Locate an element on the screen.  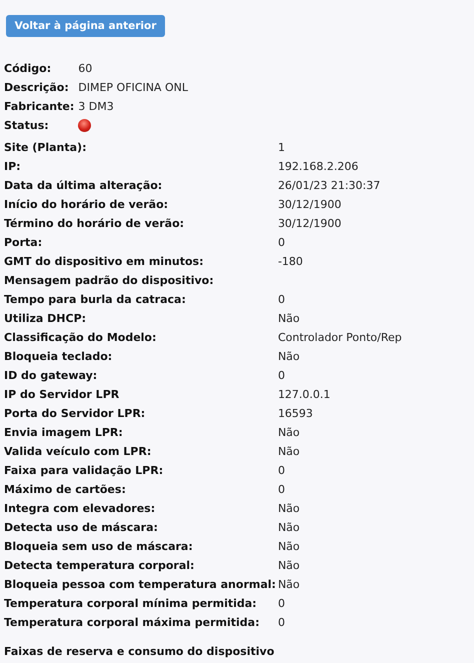
field-label: Site (Planta): is located at coordinates (45, 147).